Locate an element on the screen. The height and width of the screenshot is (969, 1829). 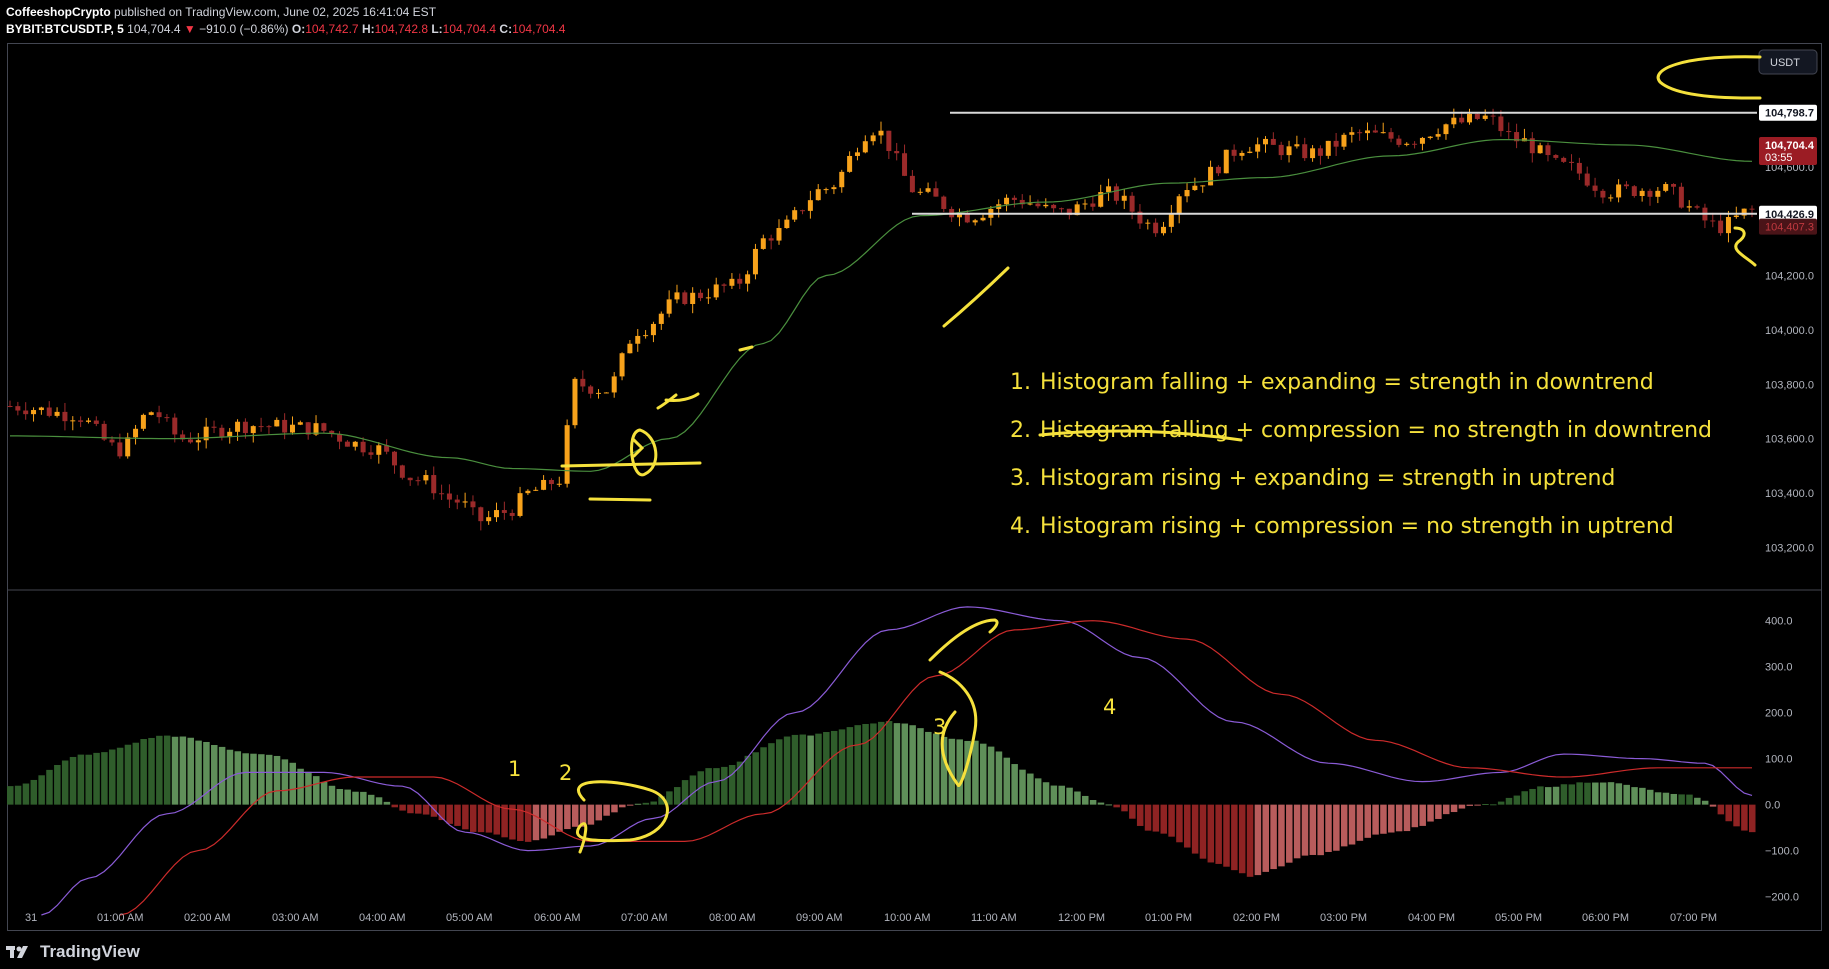
price-tick-label: 103,400.0 is located at coordinates (1789, 494).